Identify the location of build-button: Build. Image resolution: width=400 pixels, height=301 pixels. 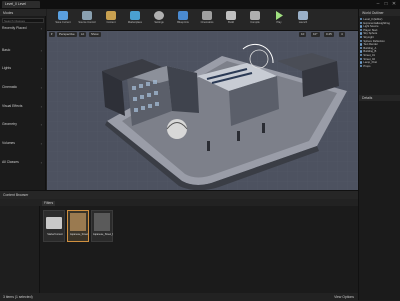
(231, 20).